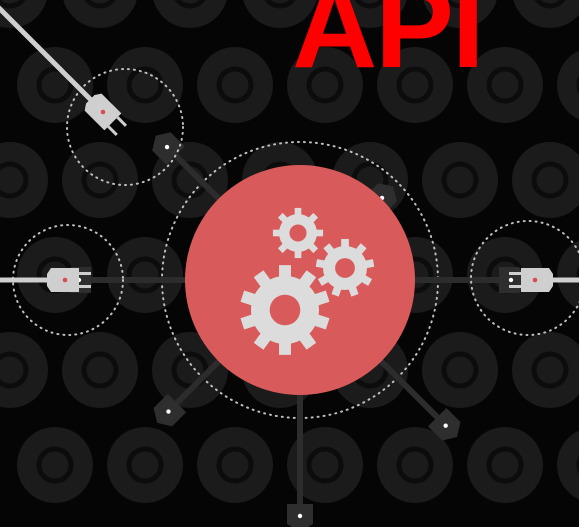  I want to click on api-title: API, so click(388, 46).